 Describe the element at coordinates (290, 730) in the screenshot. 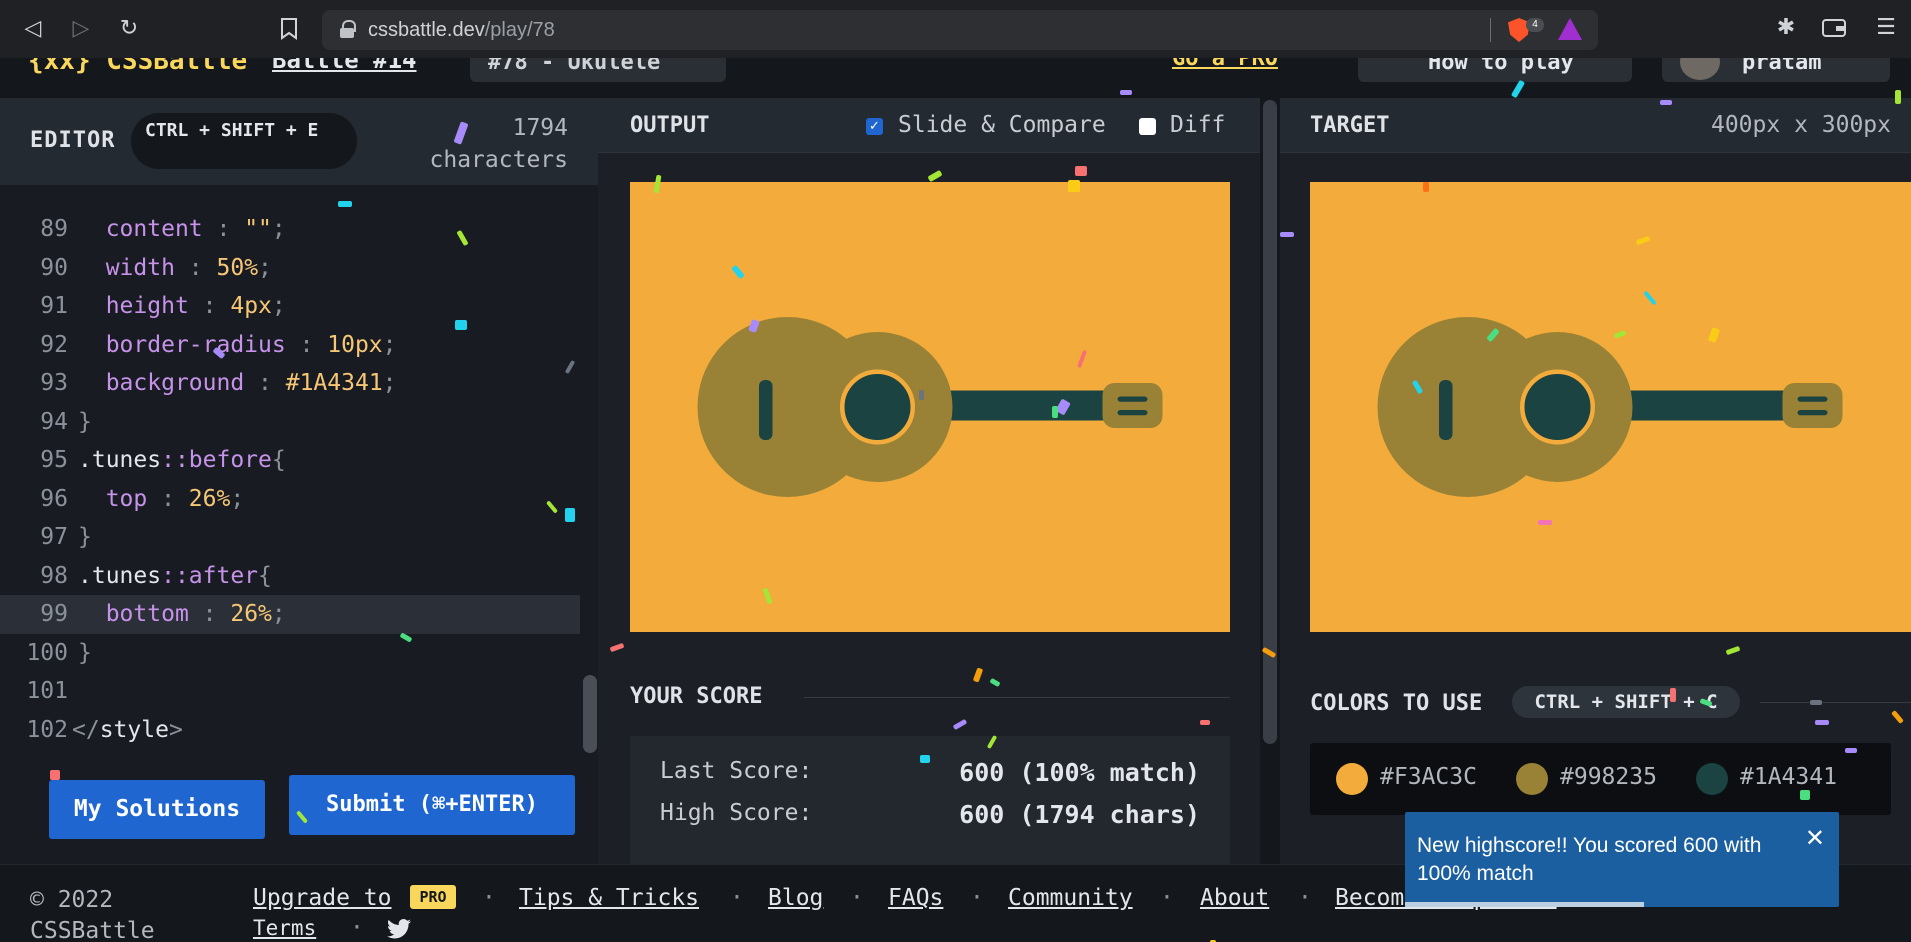

I see `code-line: 102 </style>` at that location.